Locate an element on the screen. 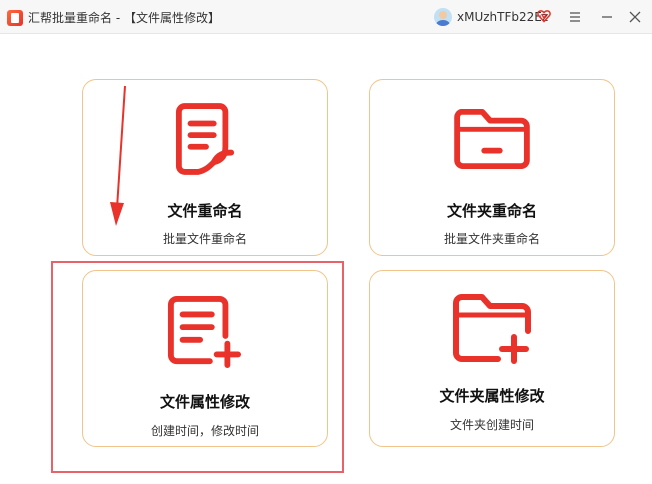 The height and width of the screenshot is (484, 652). user-avatar is located at coordinates (443, 17).